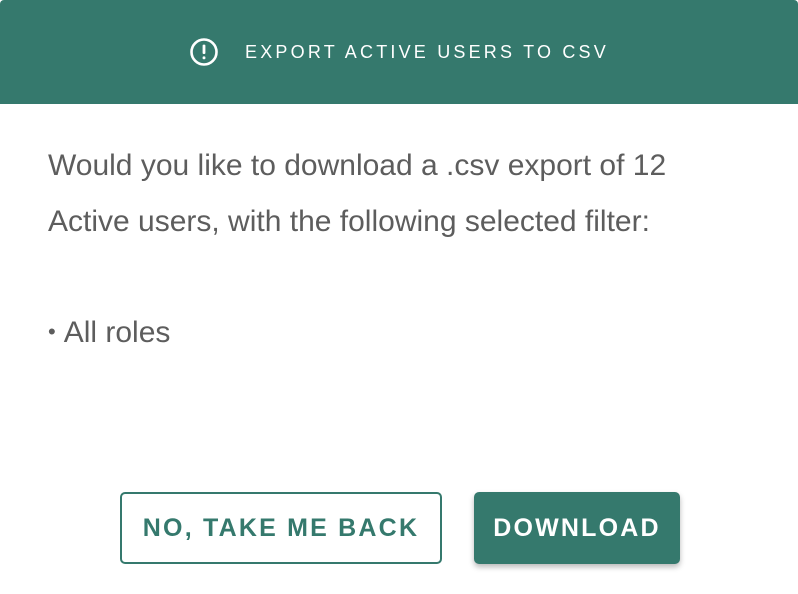 The width and height of the screenshot is (798, 594). Describe the element at coordinates (117, 332) in the screenshot. I see `filter-label: All roles` at that location.